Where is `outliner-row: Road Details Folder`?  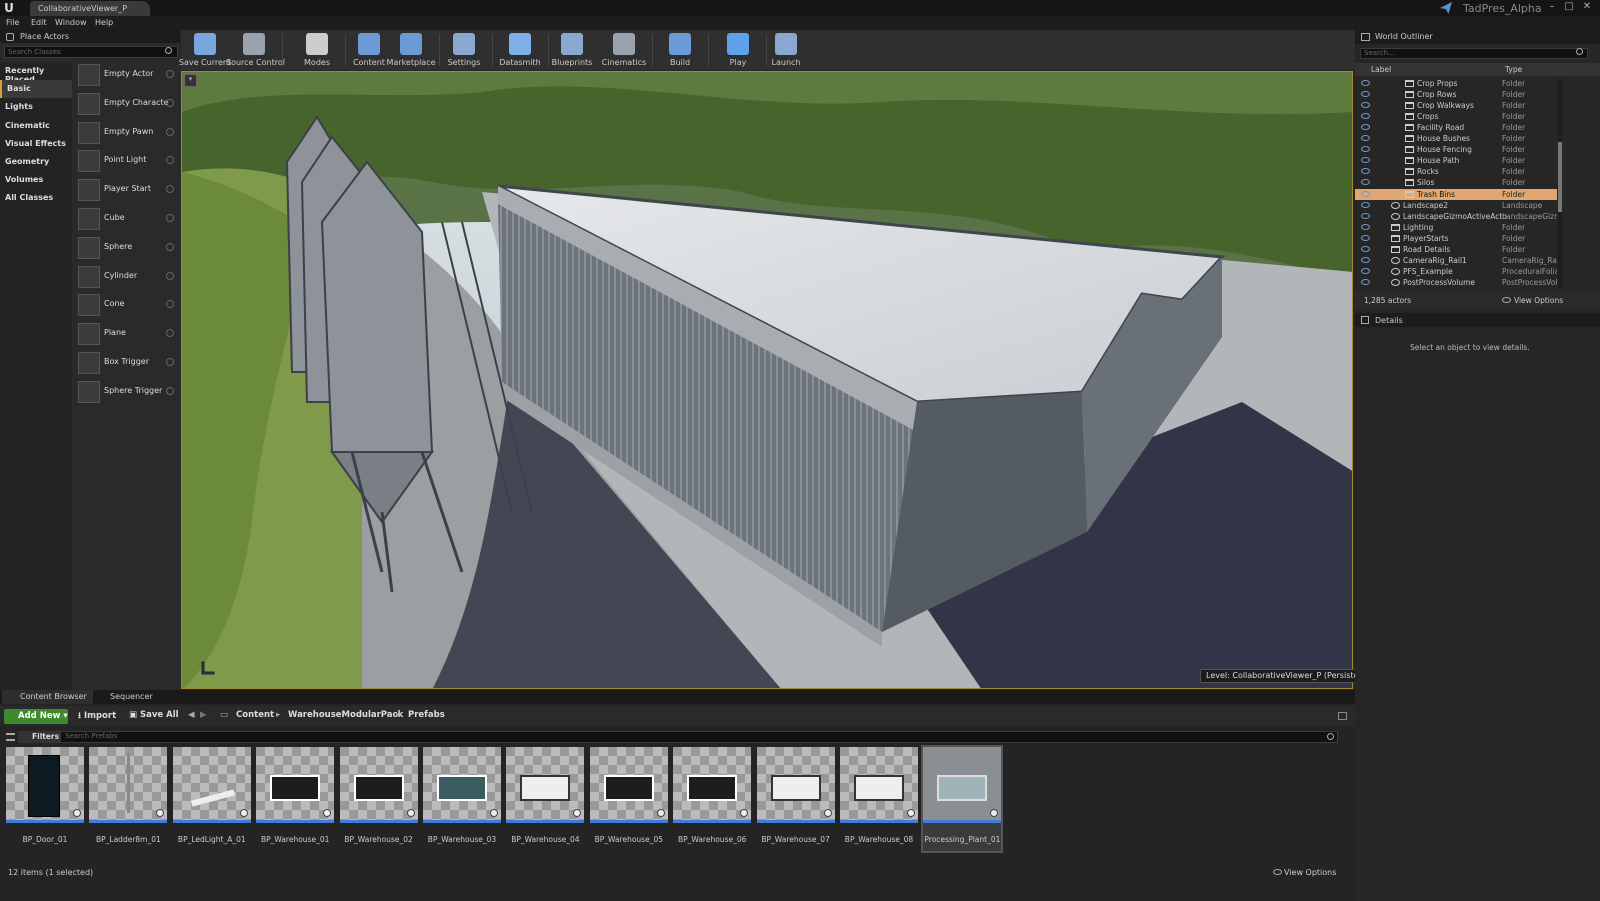 outliner-row: Road Details Folder is located at coordinates (1456, 249).